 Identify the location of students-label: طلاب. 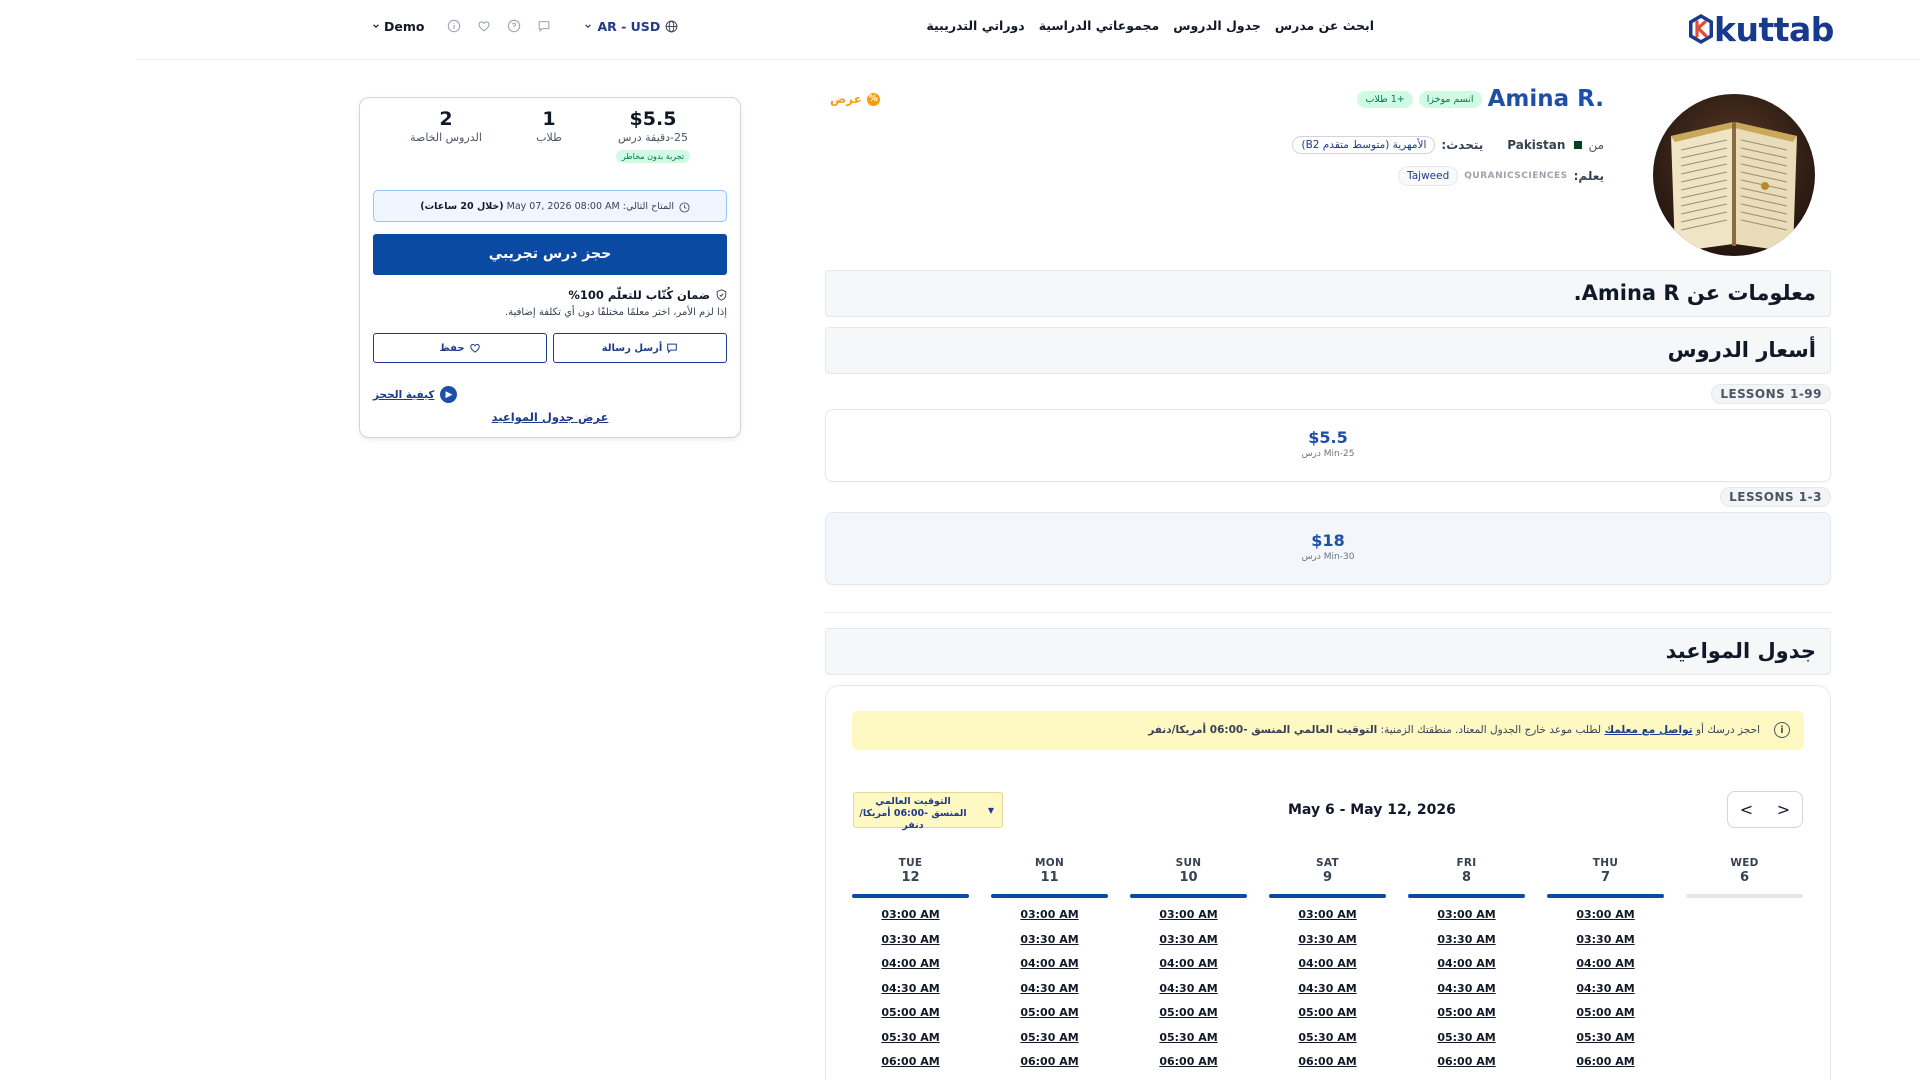
(549, 137).